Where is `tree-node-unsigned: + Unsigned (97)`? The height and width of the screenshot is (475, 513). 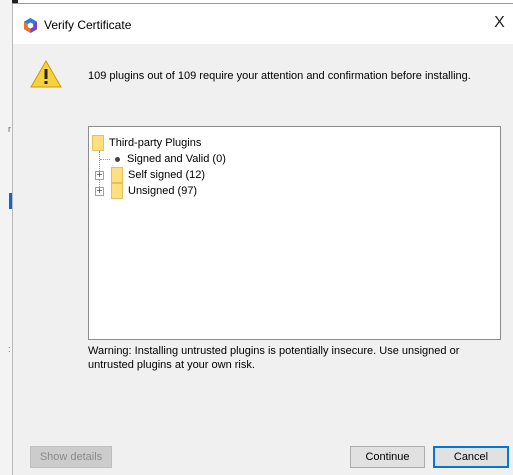
tree-node-unsigned: + Unsigned (97) is located at coordinates (192, 191).